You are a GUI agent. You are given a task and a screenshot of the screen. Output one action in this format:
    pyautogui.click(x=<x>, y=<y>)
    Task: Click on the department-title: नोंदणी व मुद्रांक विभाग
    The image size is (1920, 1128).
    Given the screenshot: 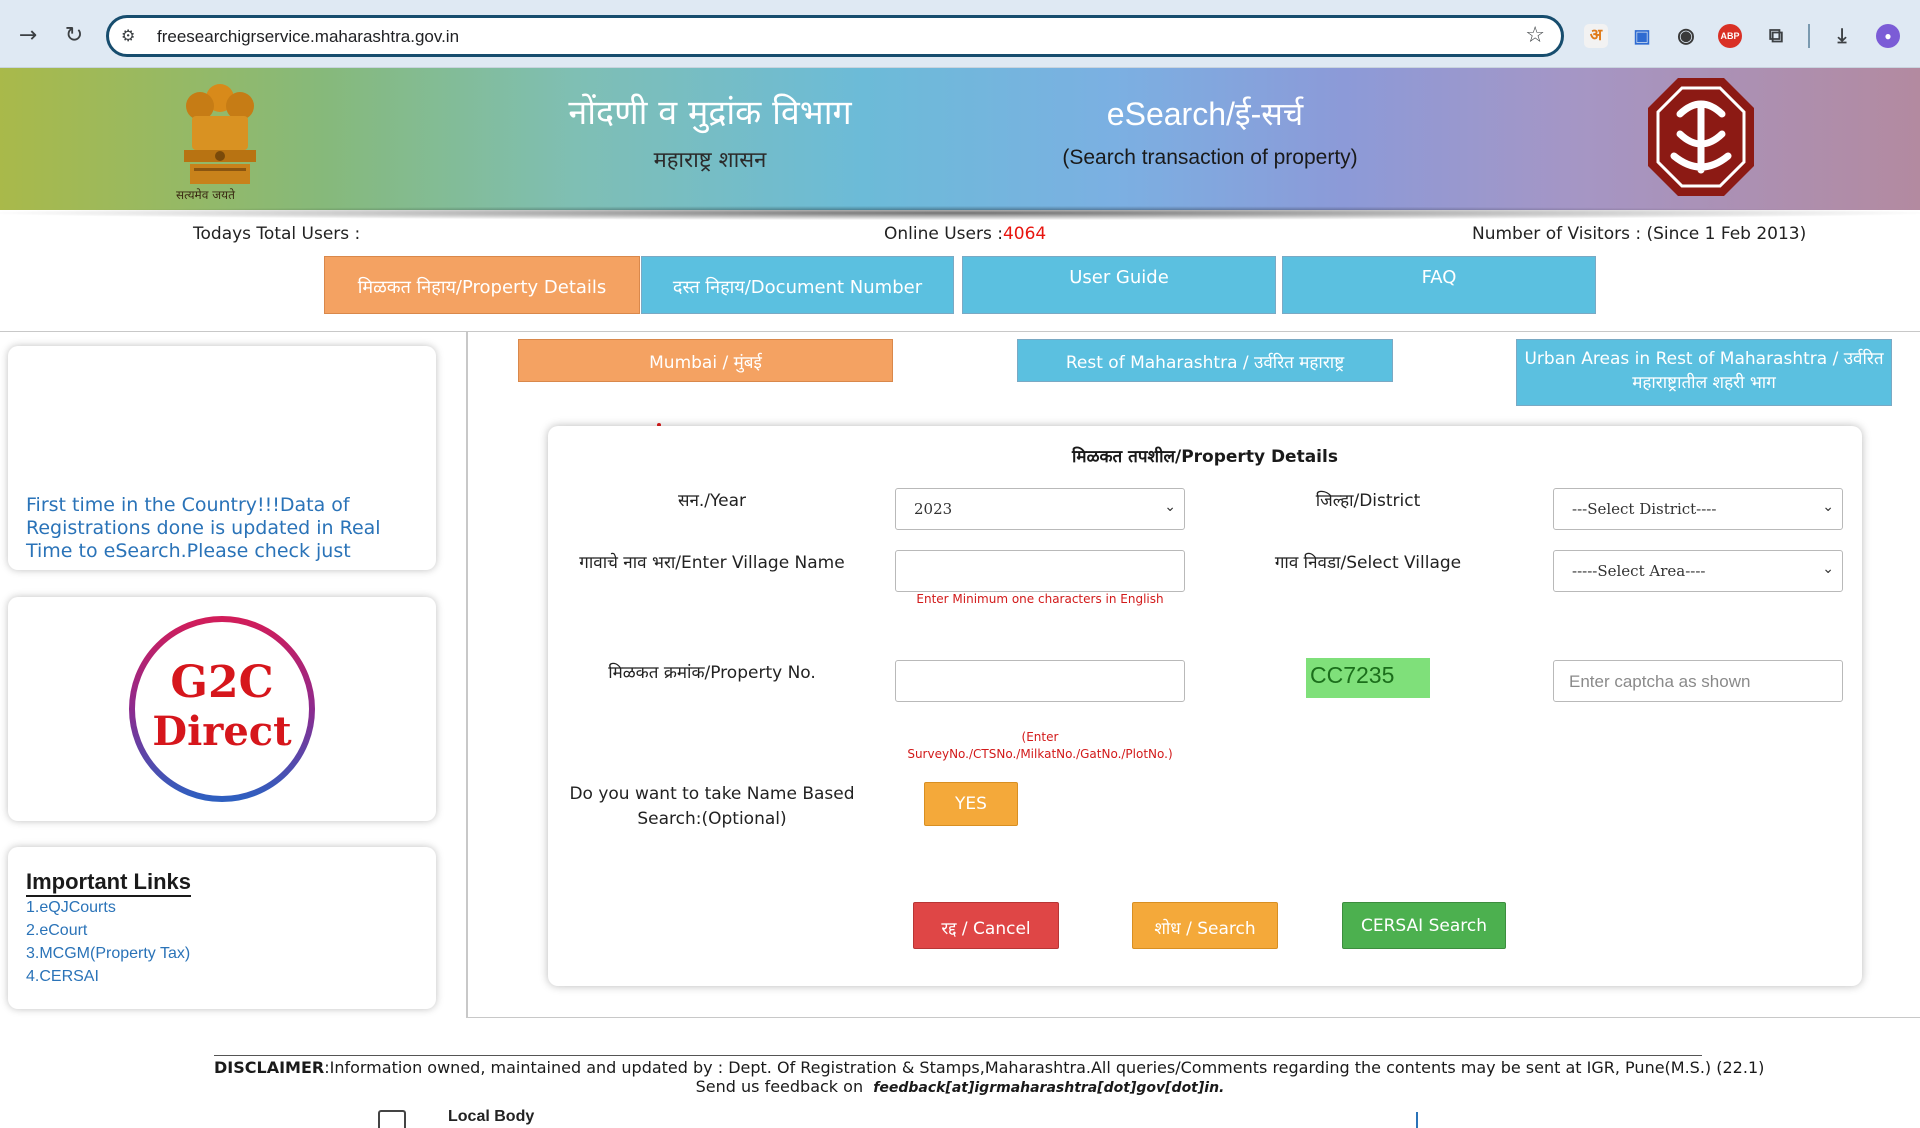 What is the action you would take?
    pyautogui.click(x=710, y=113)
    